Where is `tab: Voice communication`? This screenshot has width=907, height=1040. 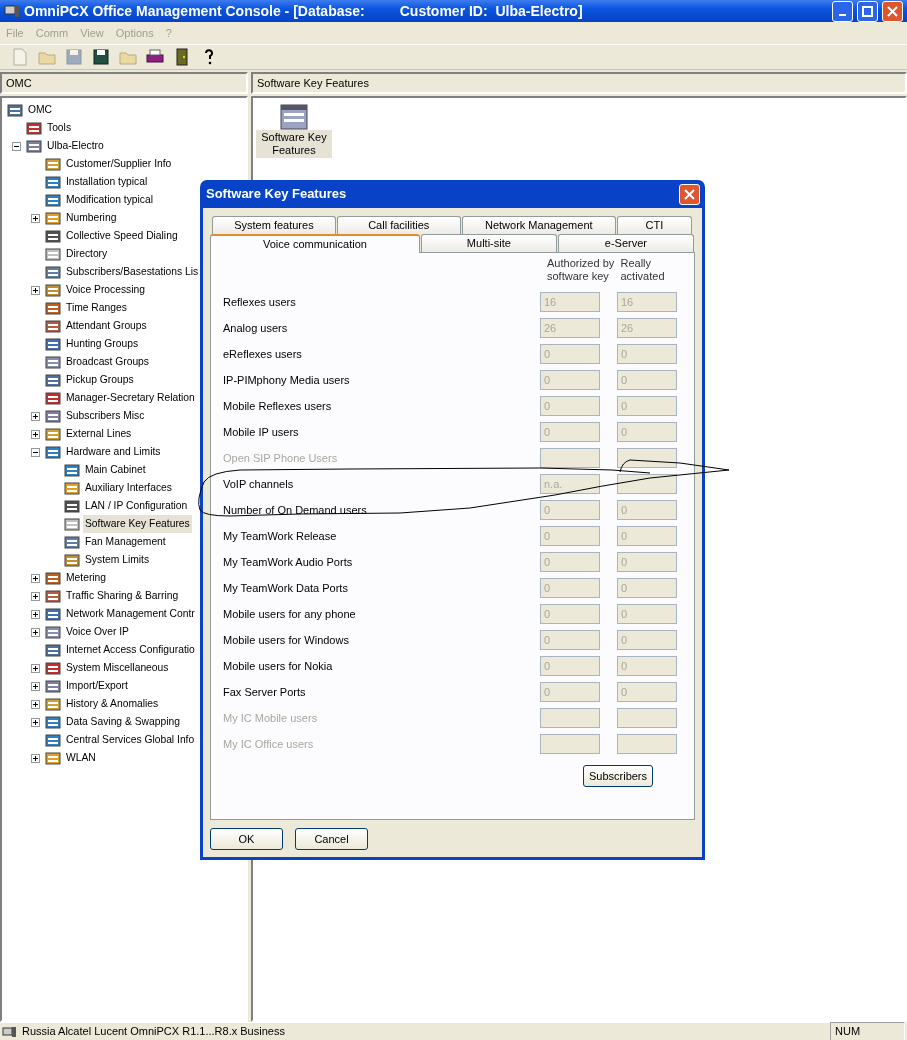 tab: Voice communication is located at coordinates (315, 243).